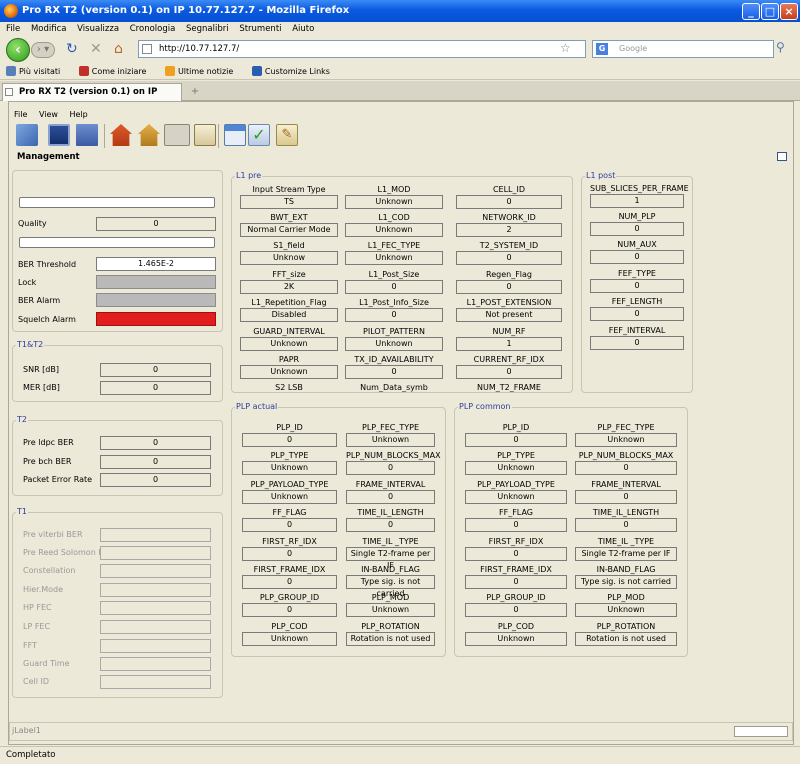  What do you see at coordinates (565, 48) in the screenshot?
I see `bookmark-star-icon: ☆` at bounding box center [565, 48].